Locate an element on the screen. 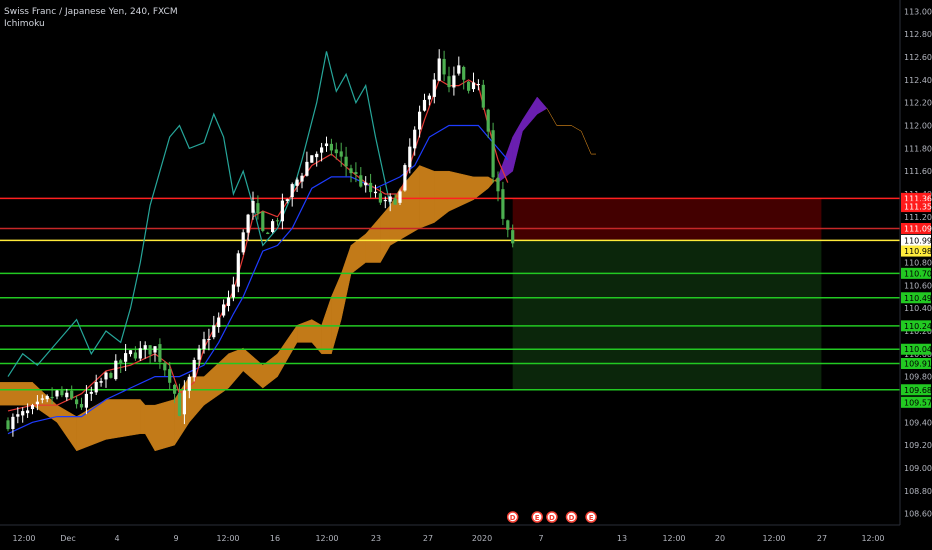  stop-loss-zone is located at coordinates (667, 219).